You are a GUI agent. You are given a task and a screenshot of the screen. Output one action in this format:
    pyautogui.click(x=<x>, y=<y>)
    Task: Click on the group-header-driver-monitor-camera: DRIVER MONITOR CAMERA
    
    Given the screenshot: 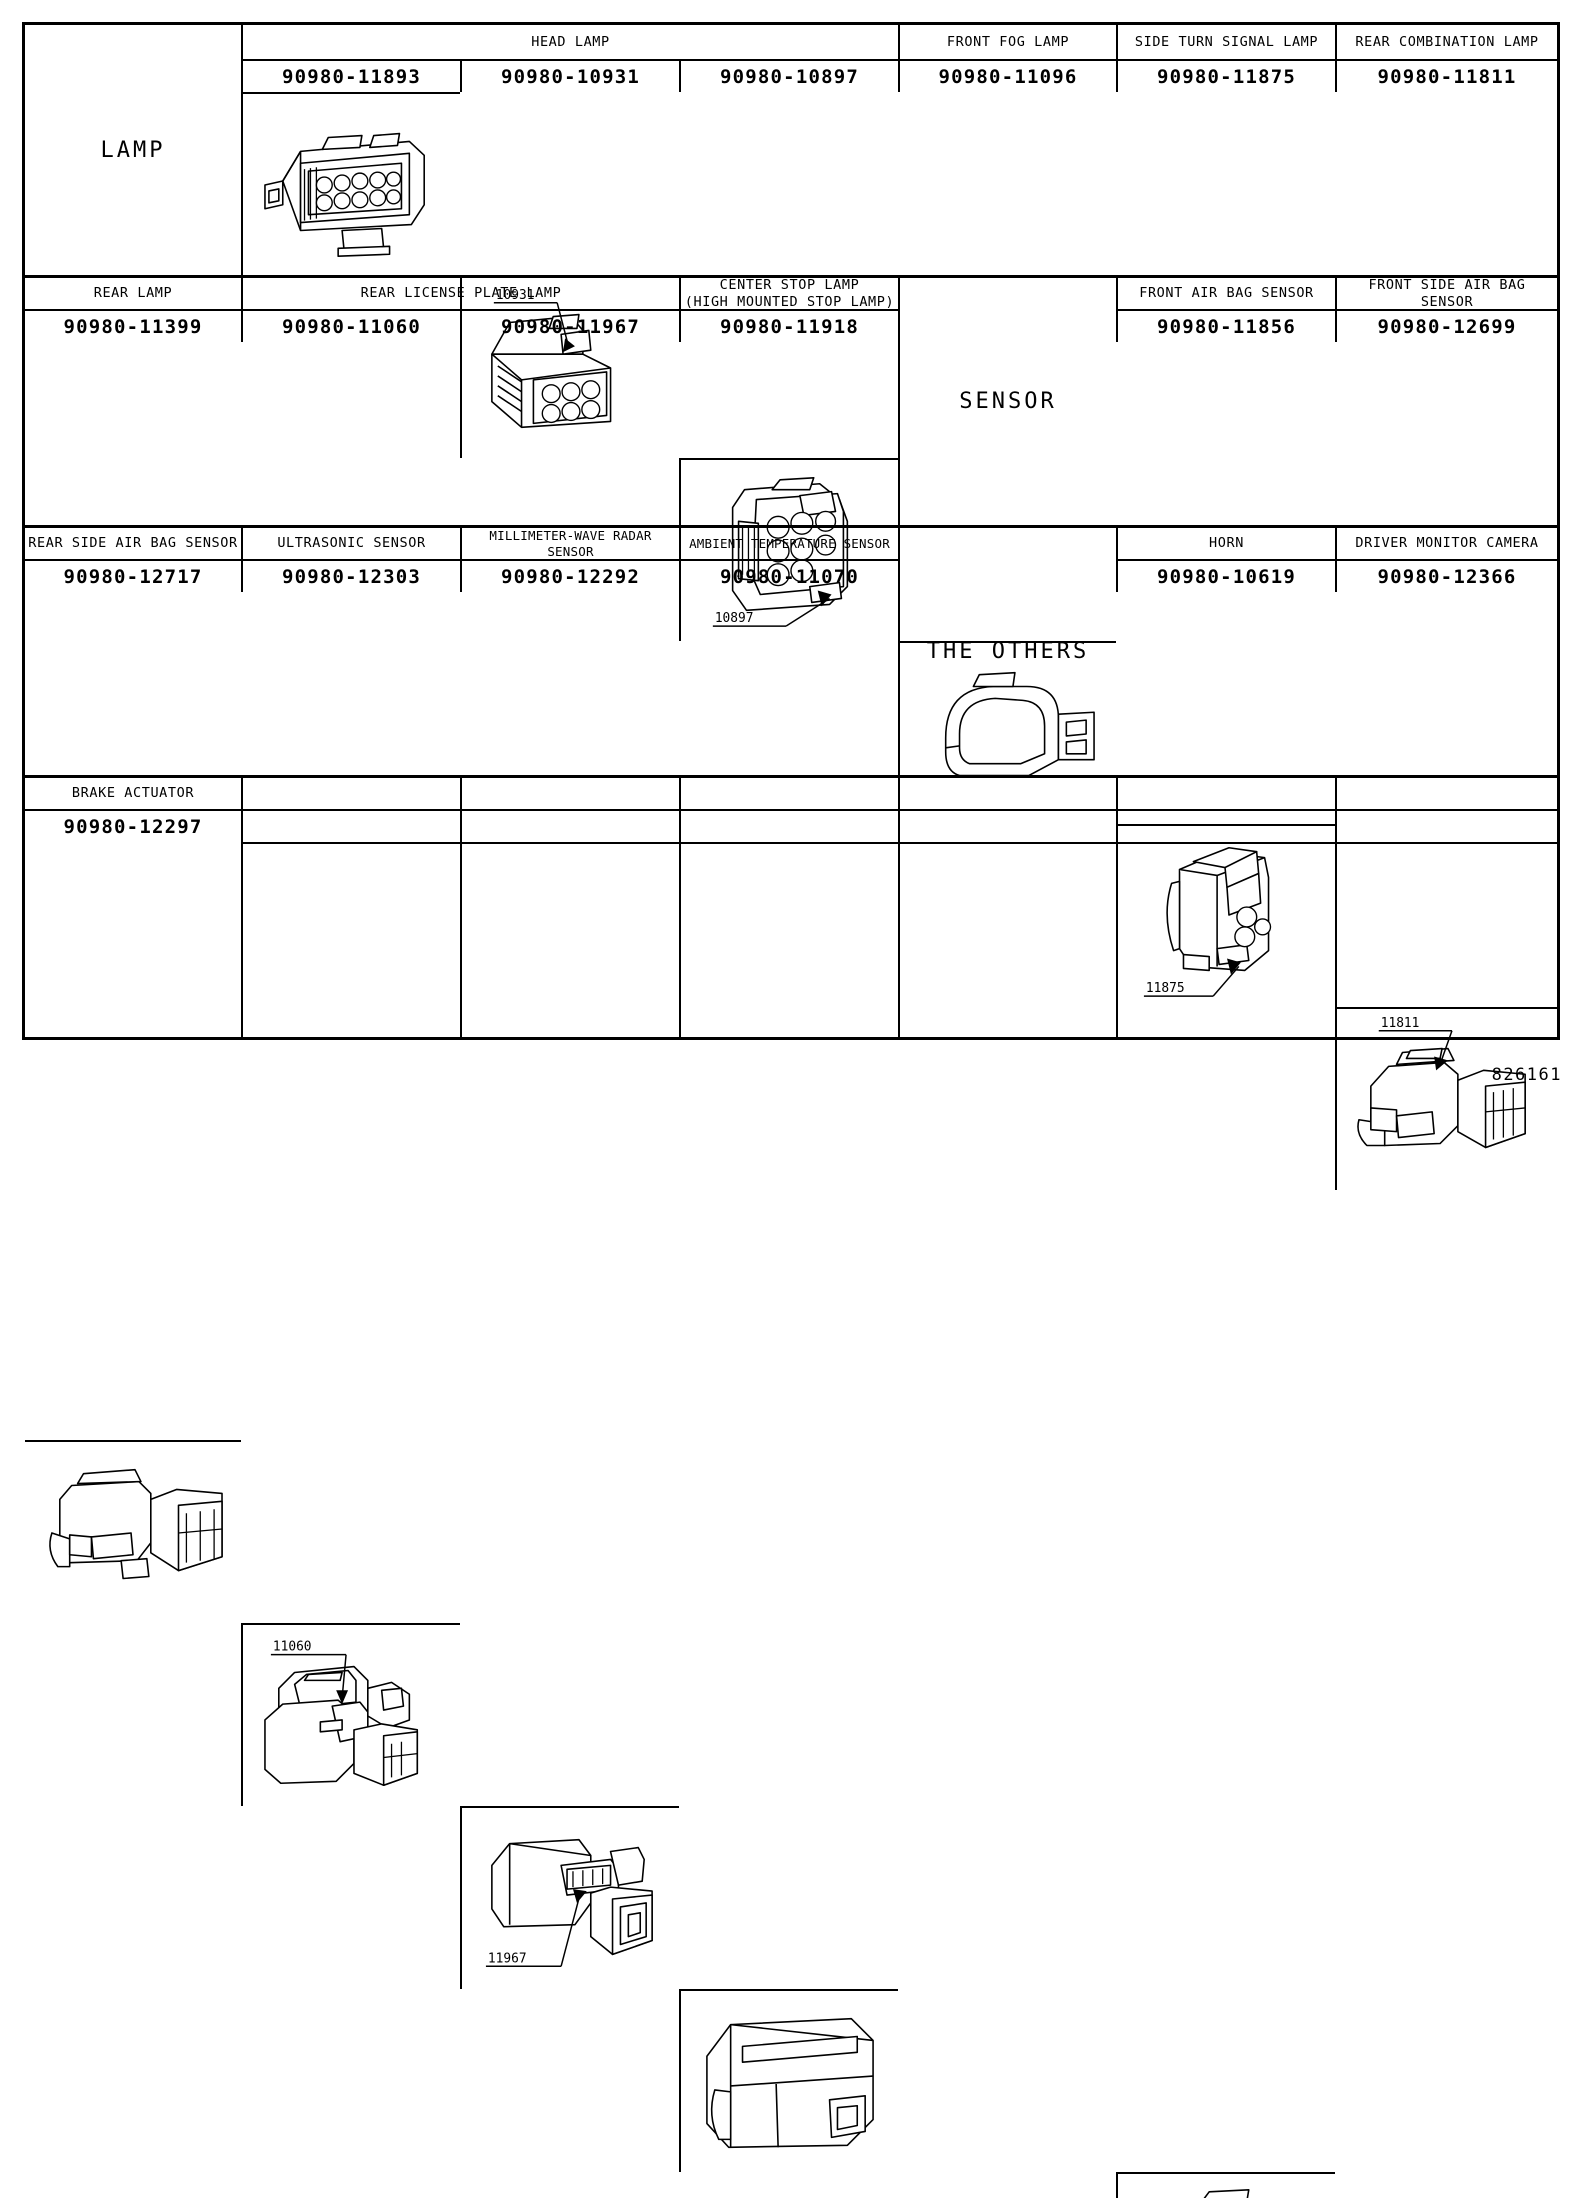 What is the action you would take?
    pyautogui.click(x=1446, y=542)
    